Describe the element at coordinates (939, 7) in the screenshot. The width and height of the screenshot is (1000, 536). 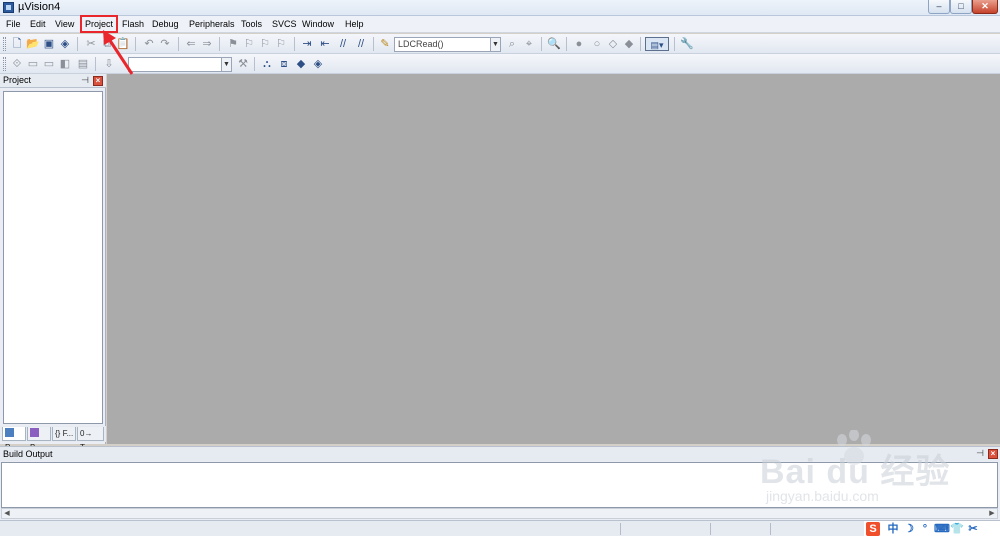
I see `minimize-button: –` at that location.